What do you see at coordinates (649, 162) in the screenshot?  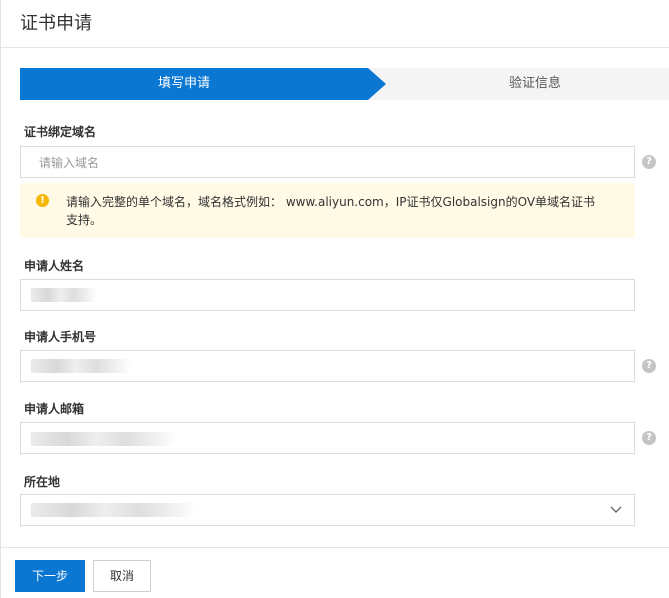 I see `domain-help-icon: ?` at bounding box center [649, 162].